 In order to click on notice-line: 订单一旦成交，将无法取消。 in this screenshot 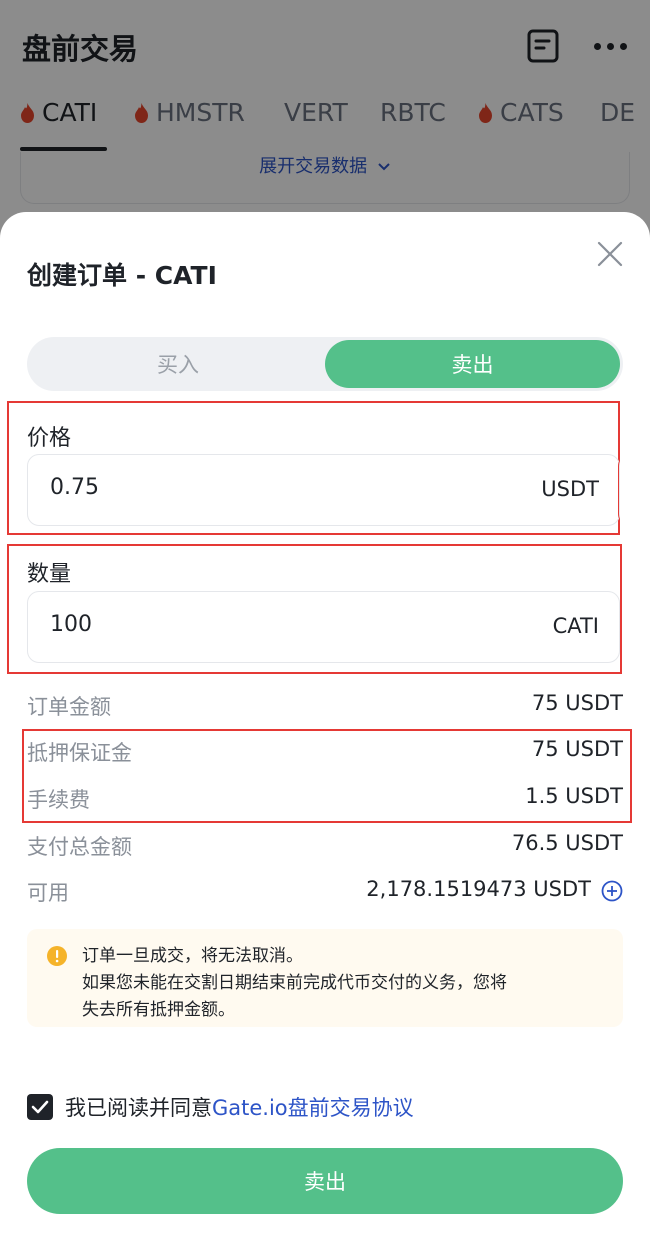, I will do `click(192, 956)`.